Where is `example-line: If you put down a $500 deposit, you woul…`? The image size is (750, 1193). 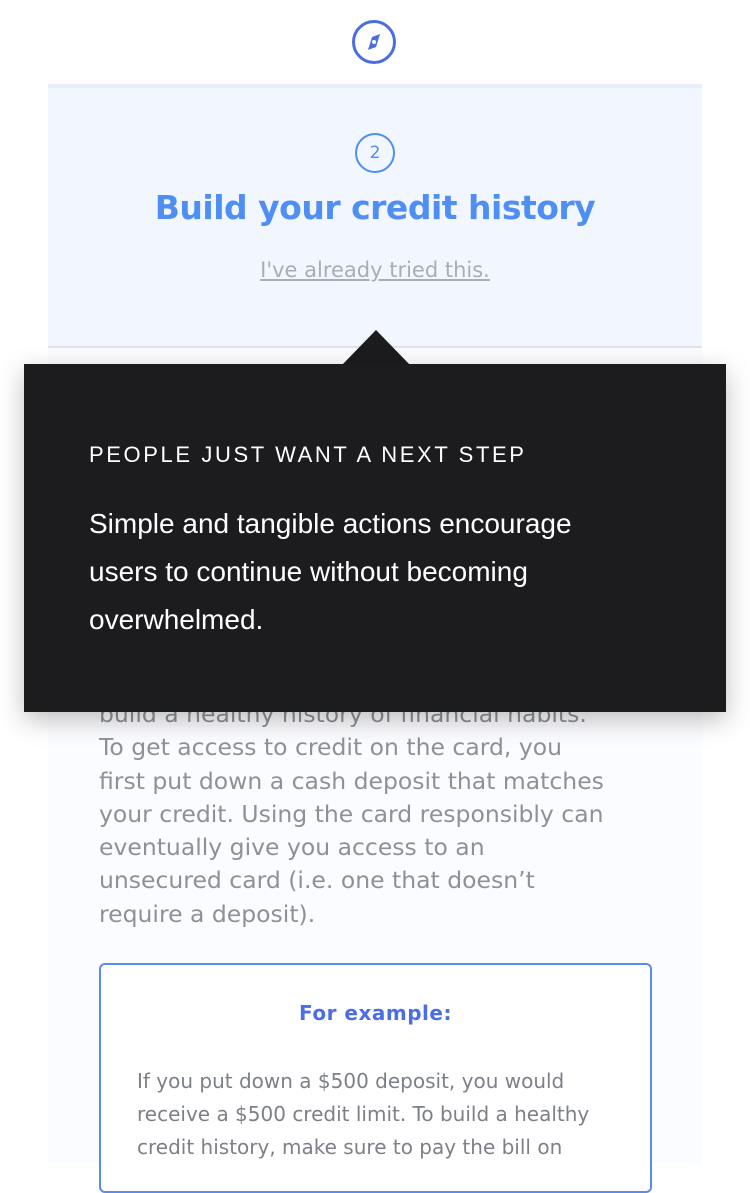
example-line: If you put down a $500 deposit, you woul… is located at coordinates (351, 1081).